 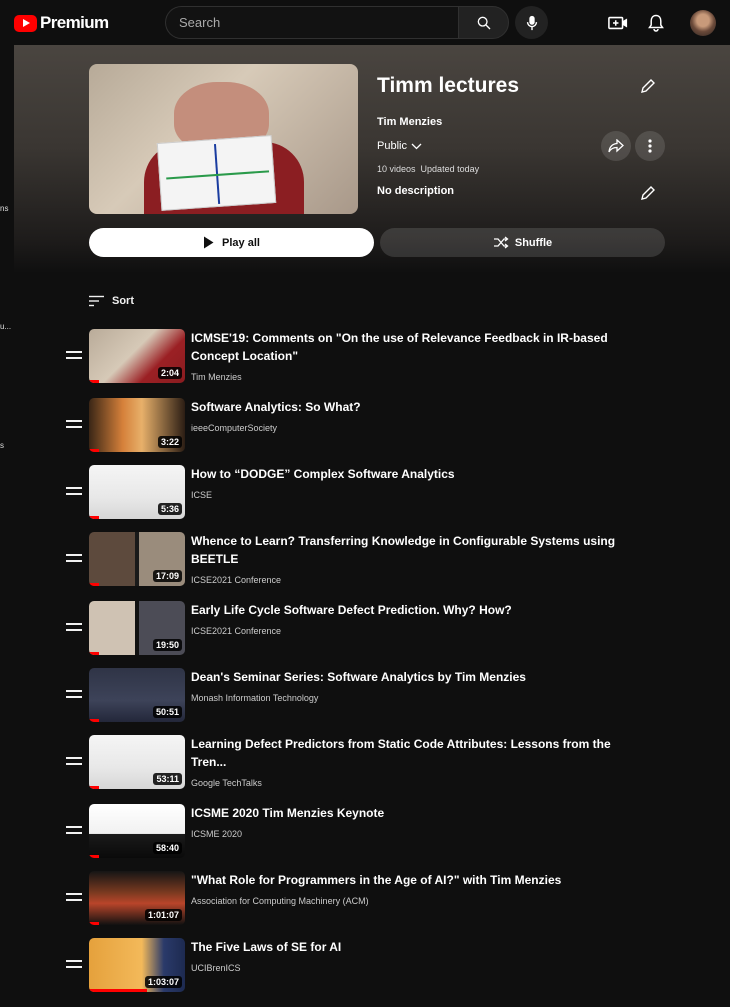 I want to click on video-duration: 53:11, so click(x=167, y=779).